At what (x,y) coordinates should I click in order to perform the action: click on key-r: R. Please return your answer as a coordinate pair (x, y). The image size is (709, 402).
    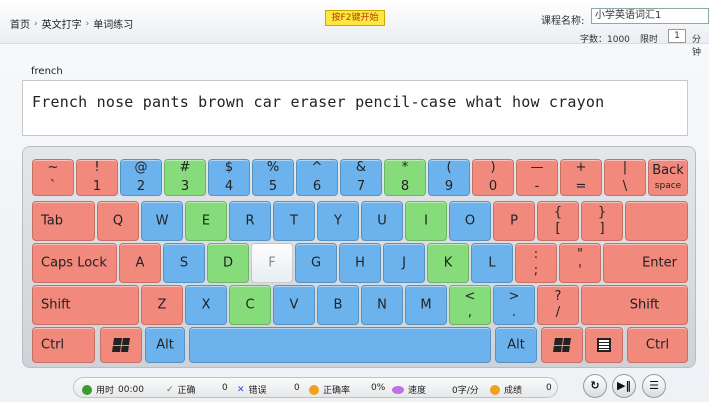
    Looking at the image, I should click on (250, 221).